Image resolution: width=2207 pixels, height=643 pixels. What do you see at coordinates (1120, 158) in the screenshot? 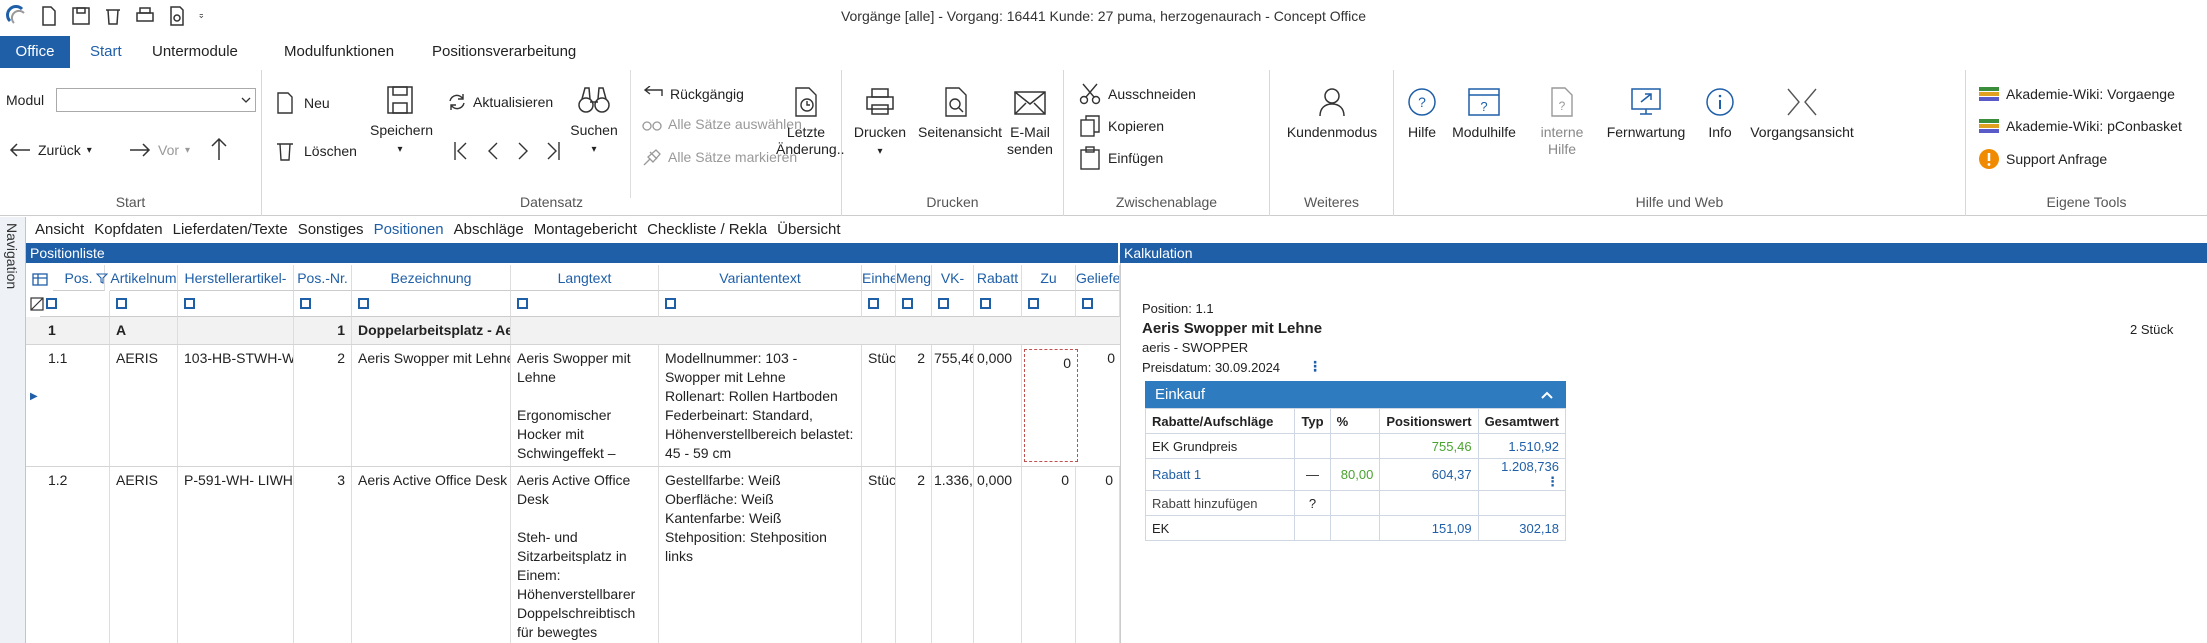
I see `paste-button: Einfügen` at bounding box center [1120, 158].